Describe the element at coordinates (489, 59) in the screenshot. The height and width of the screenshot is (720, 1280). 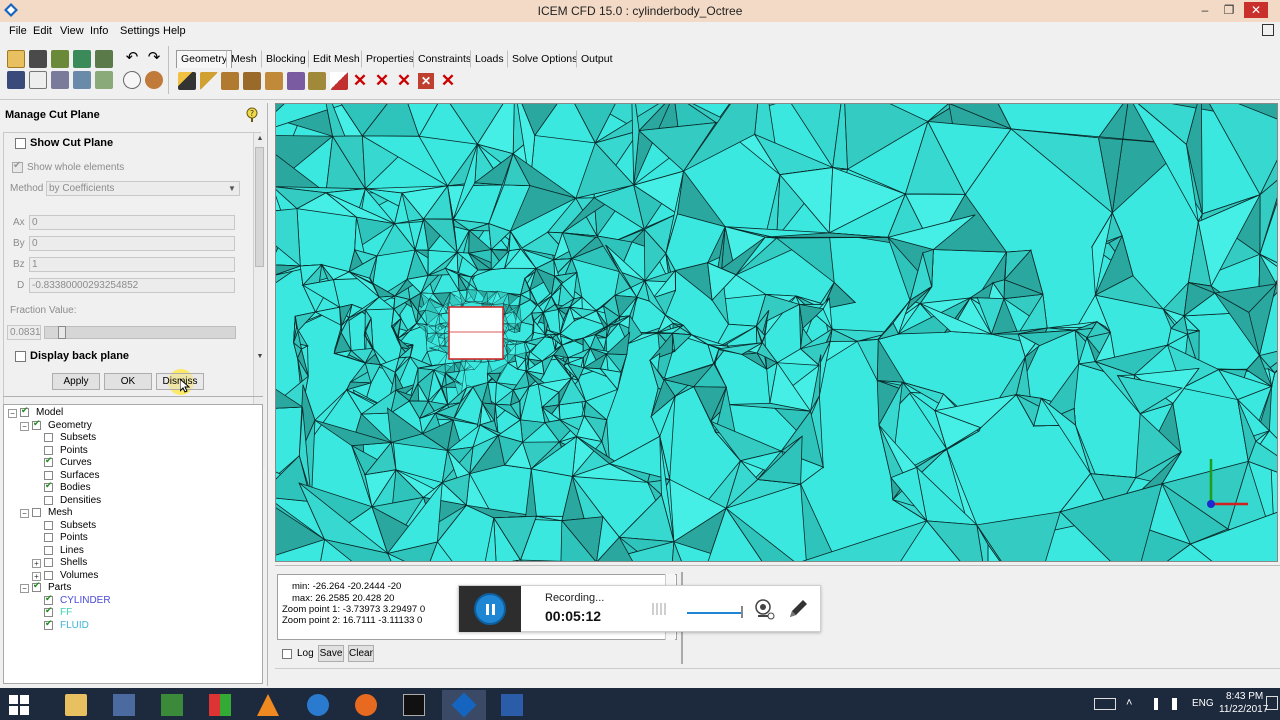
I see `tab-loads: Loads` at that location.